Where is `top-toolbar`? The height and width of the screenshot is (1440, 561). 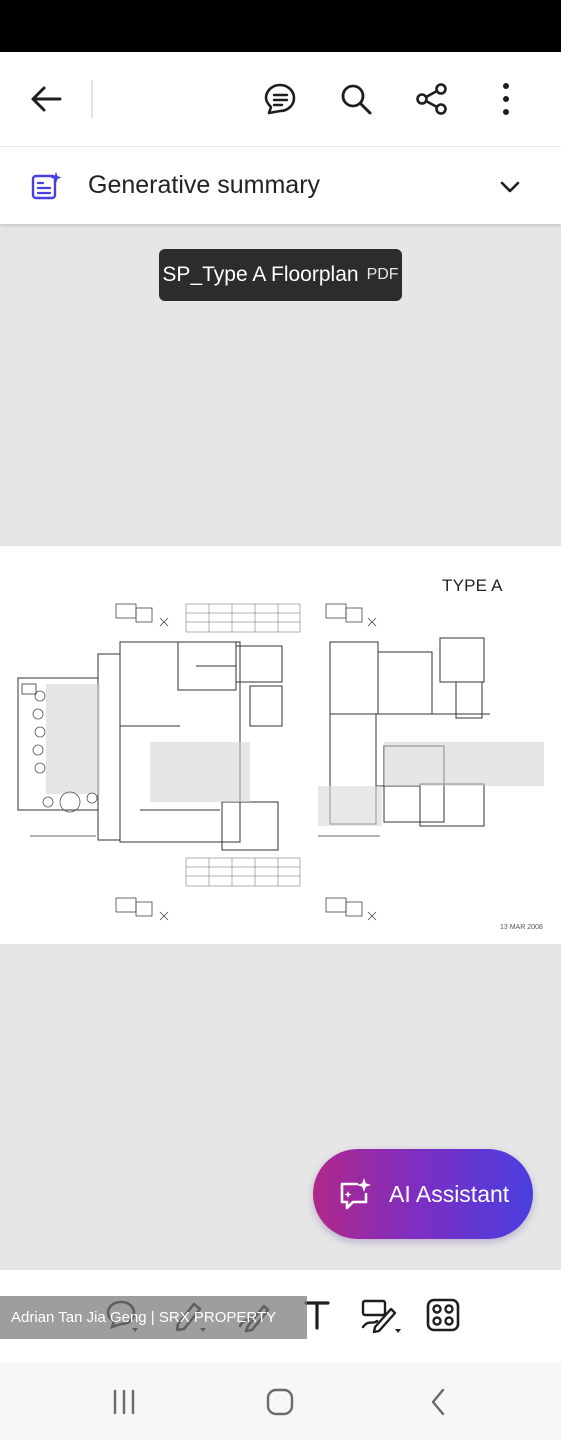 top-toolbar is located at coordinates (280, 99).